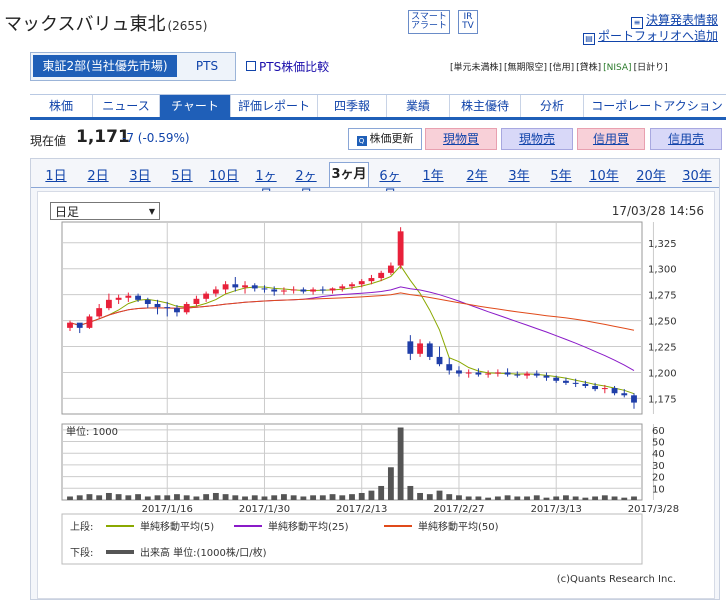 The image size is (726, 600). What do you see at coordinates (85, 24) in the screenshot?
I see `company-name: マックスバリュ東北` at bounding box center [85, 24].